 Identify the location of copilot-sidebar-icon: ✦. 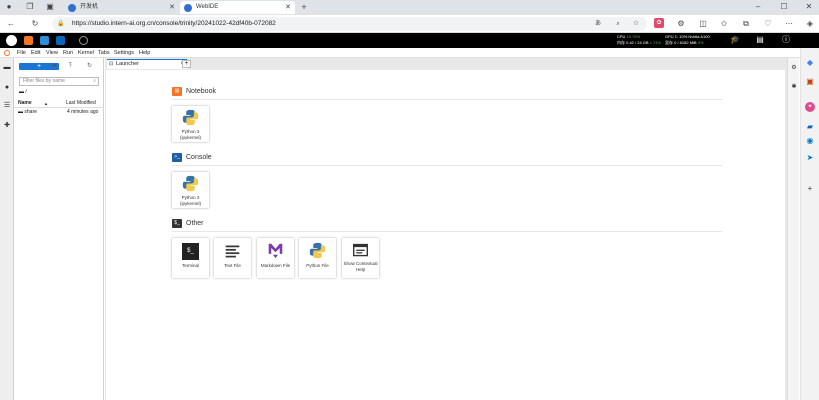
(810, 107).